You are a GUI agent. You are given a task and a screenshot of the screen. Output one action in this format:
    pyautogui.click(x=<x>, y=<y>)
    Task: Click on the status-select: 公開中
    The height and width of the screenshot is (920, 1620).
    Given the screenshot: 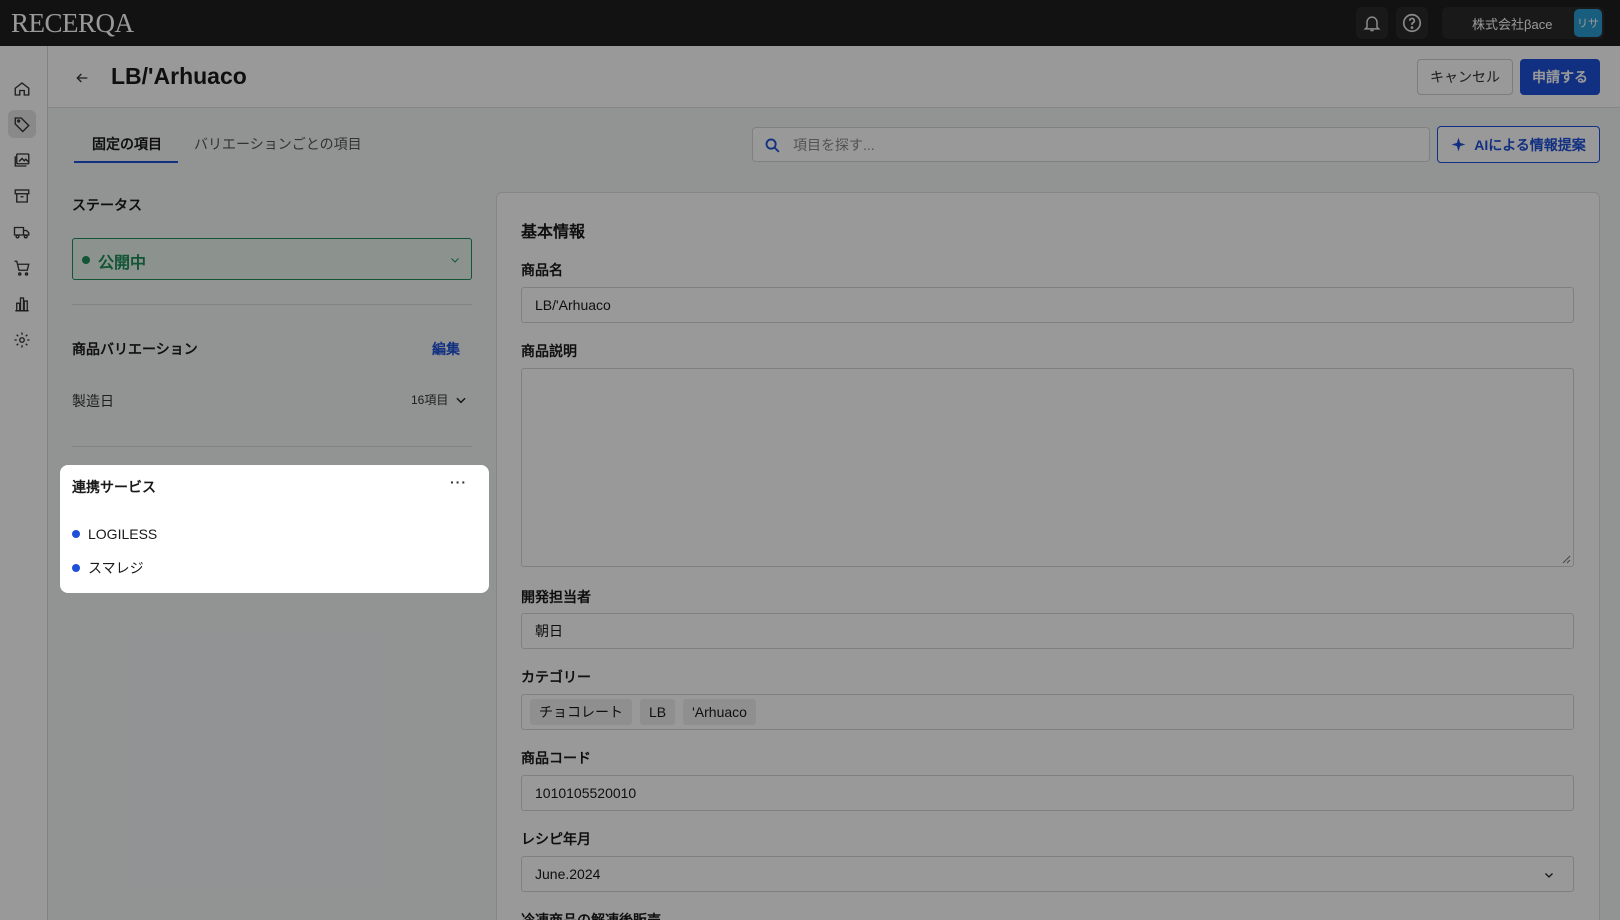 What is the action you would take?
    pyautogui.click(x=272, y=259)
    